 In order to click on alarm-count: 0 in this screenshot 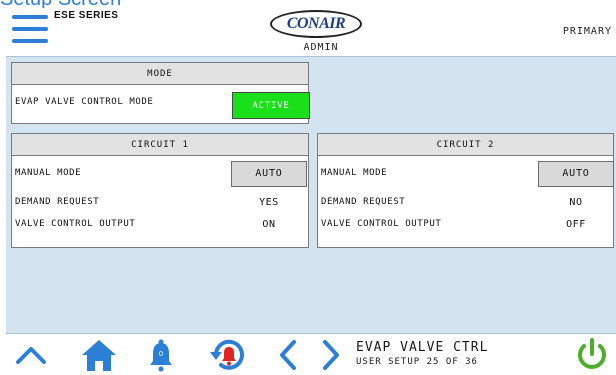, I will do `click(161, 354)`.